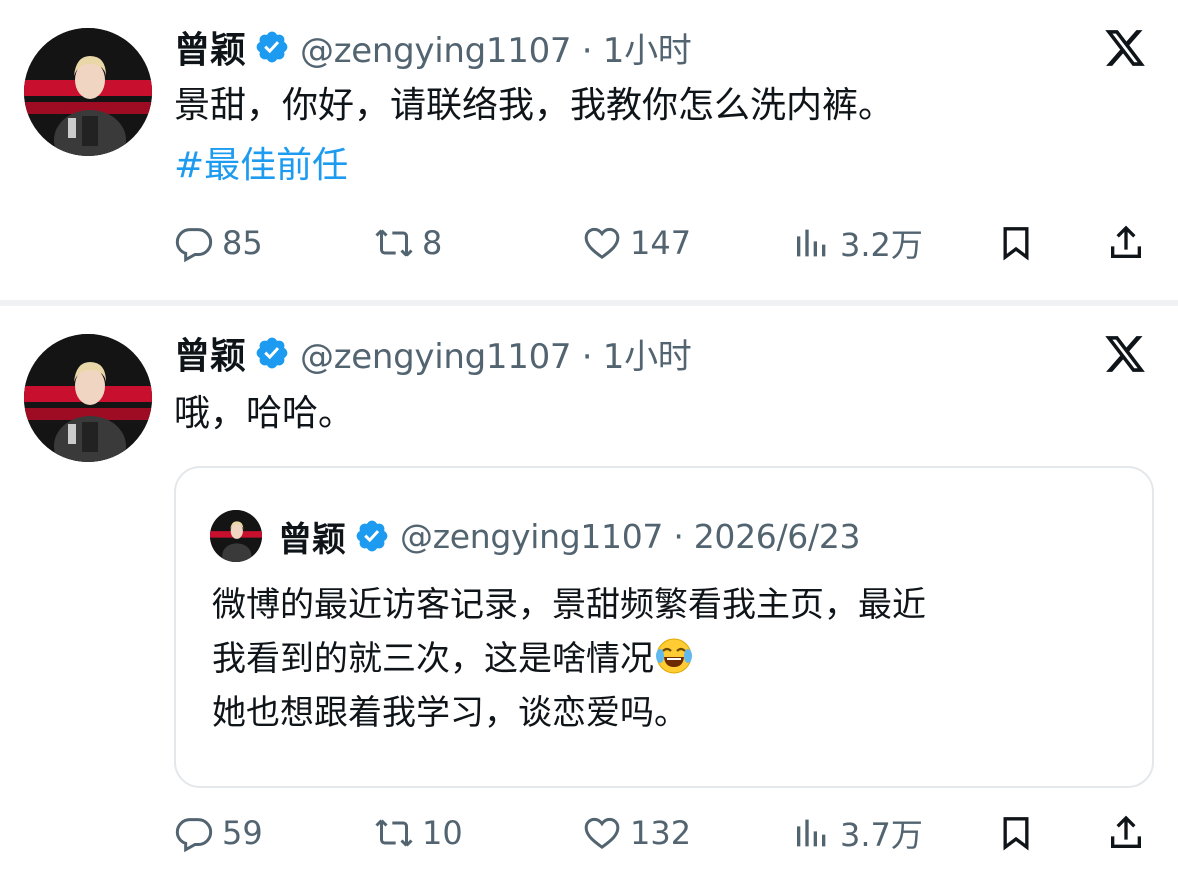 This screenshot has height=884, width=1178. I want to click on repost-button: 8, so click(408, 243).